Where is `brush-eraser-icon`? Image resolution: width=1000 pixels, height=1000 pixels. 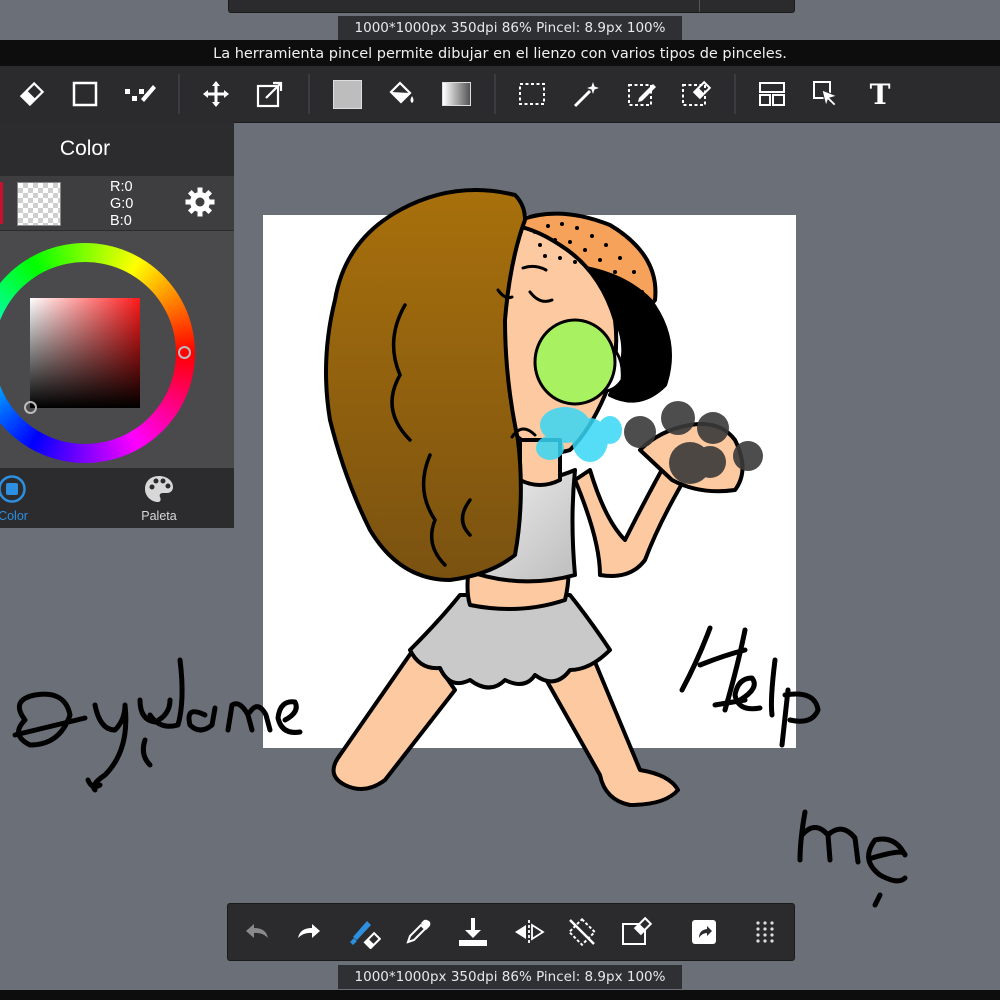
brush-eraser-icon is located at coordinates (364, 932).